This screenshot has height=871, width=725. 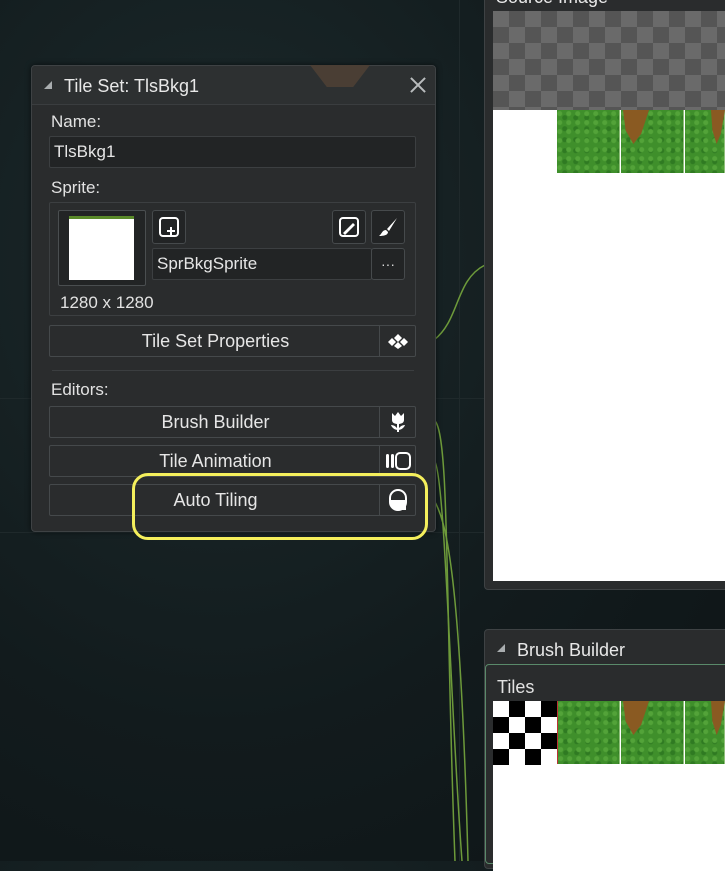 I want to click on brush-button, so click(x=388, y=227).